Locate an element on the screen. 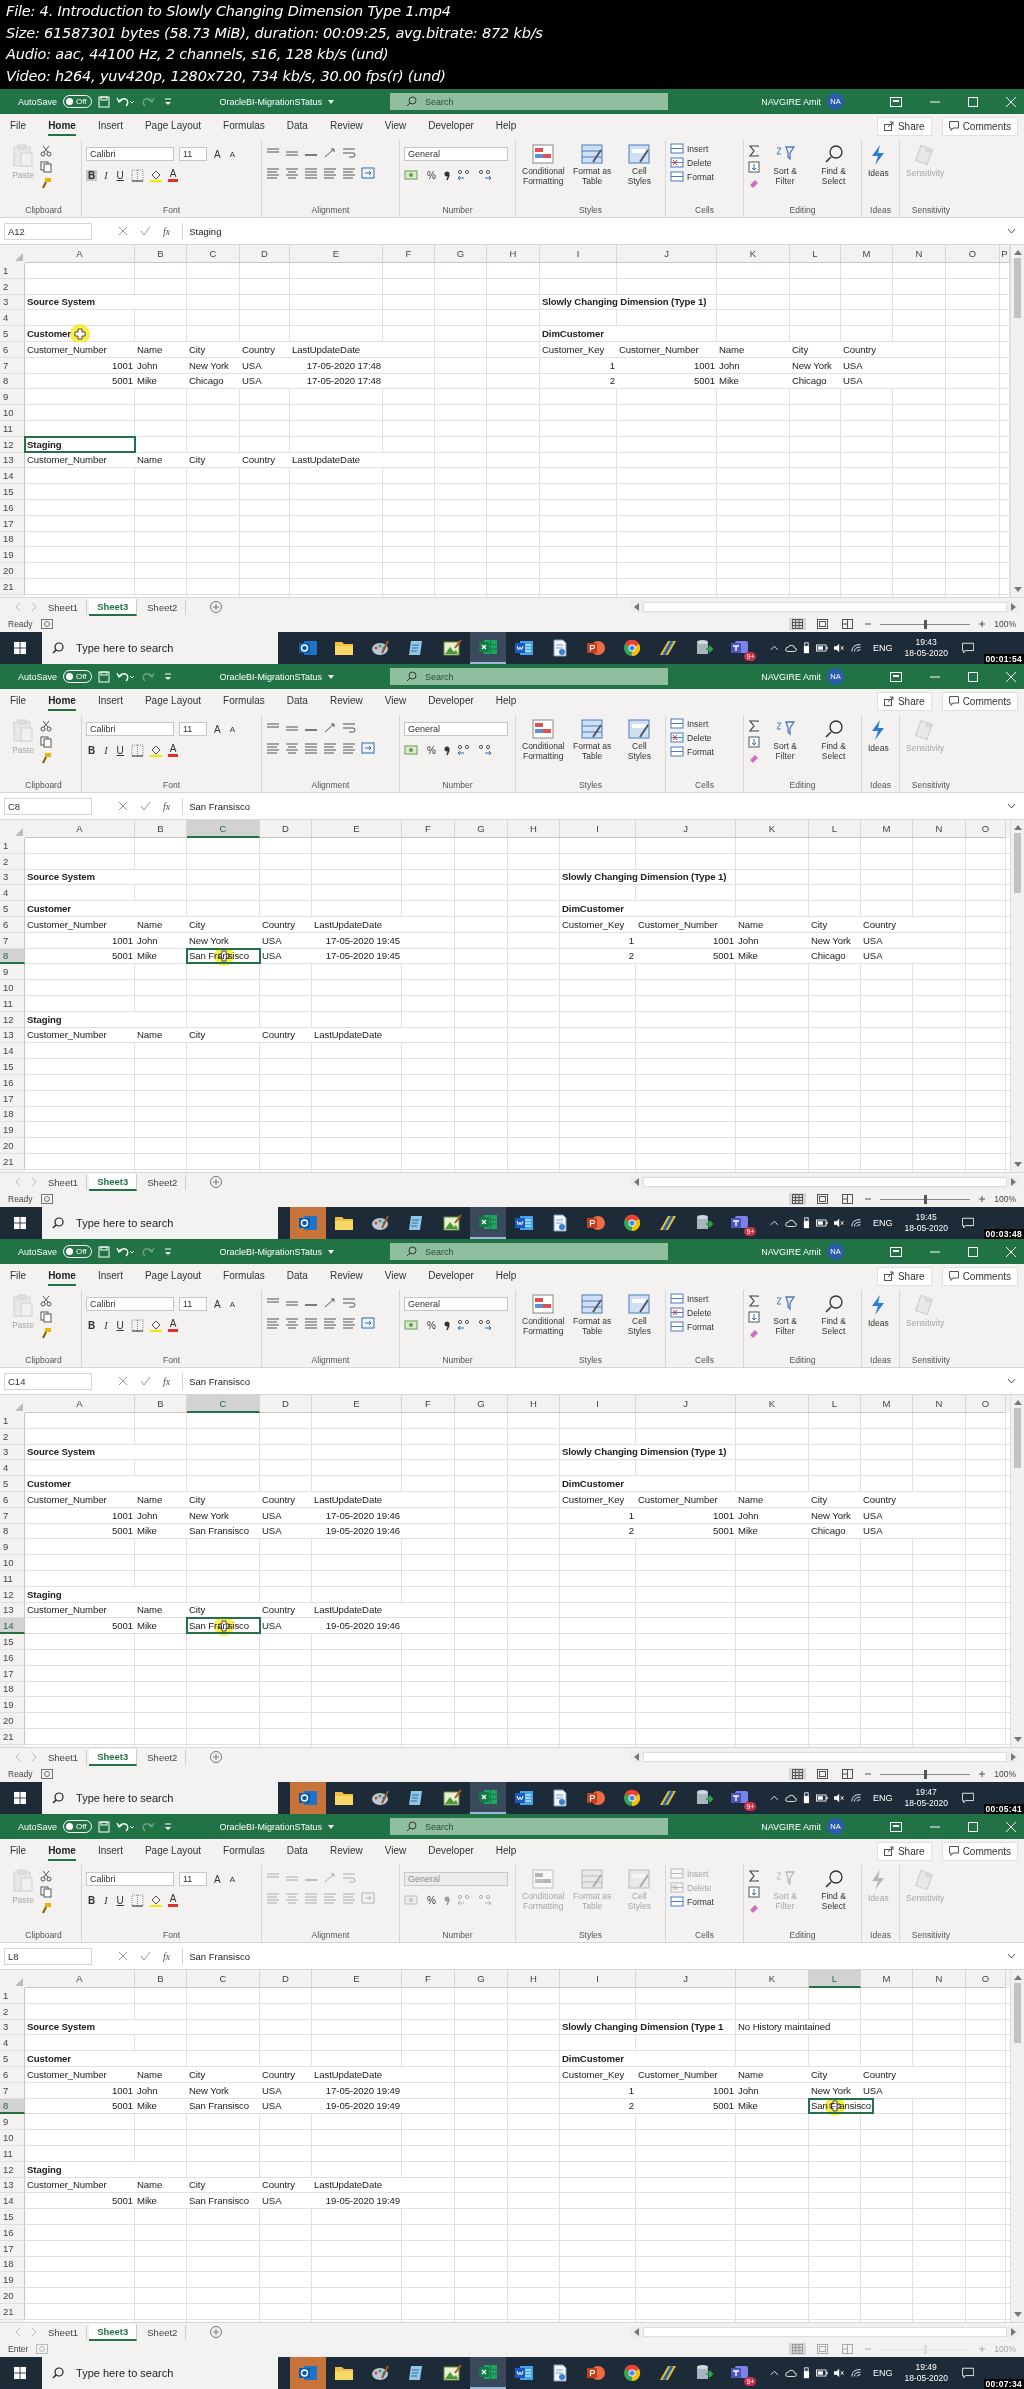 The image size is (1024, 2389). wifi-icon is located at coordinates (855, 1798).